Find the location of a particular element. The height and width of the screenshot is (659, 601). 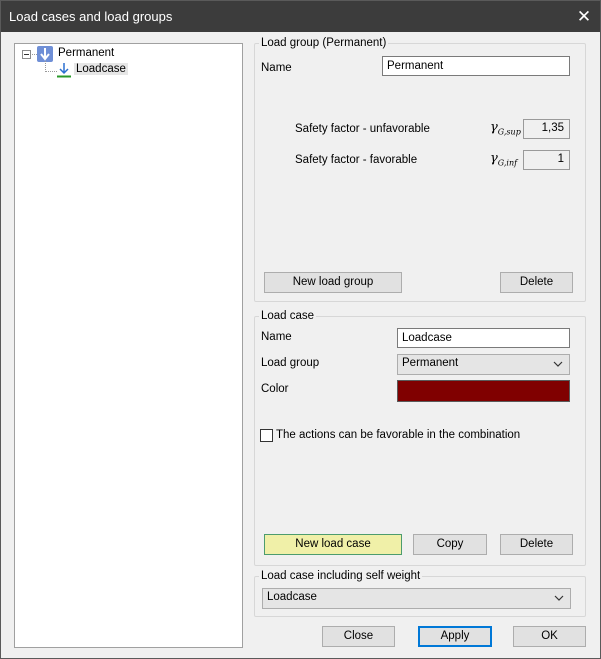

load-case-arrow-icon is located at coordinates (64, 70).